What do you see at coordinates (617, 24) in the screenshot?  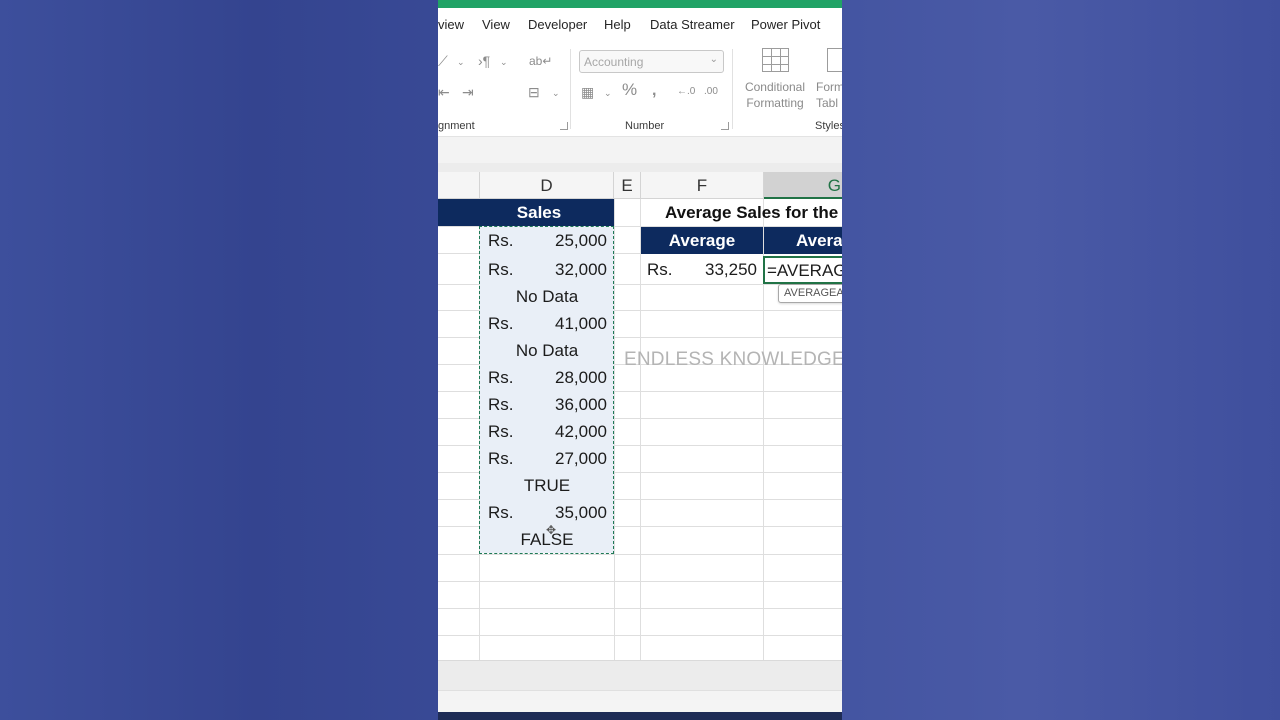 I see `tab-help: Help` at bounding box center [617, 24].